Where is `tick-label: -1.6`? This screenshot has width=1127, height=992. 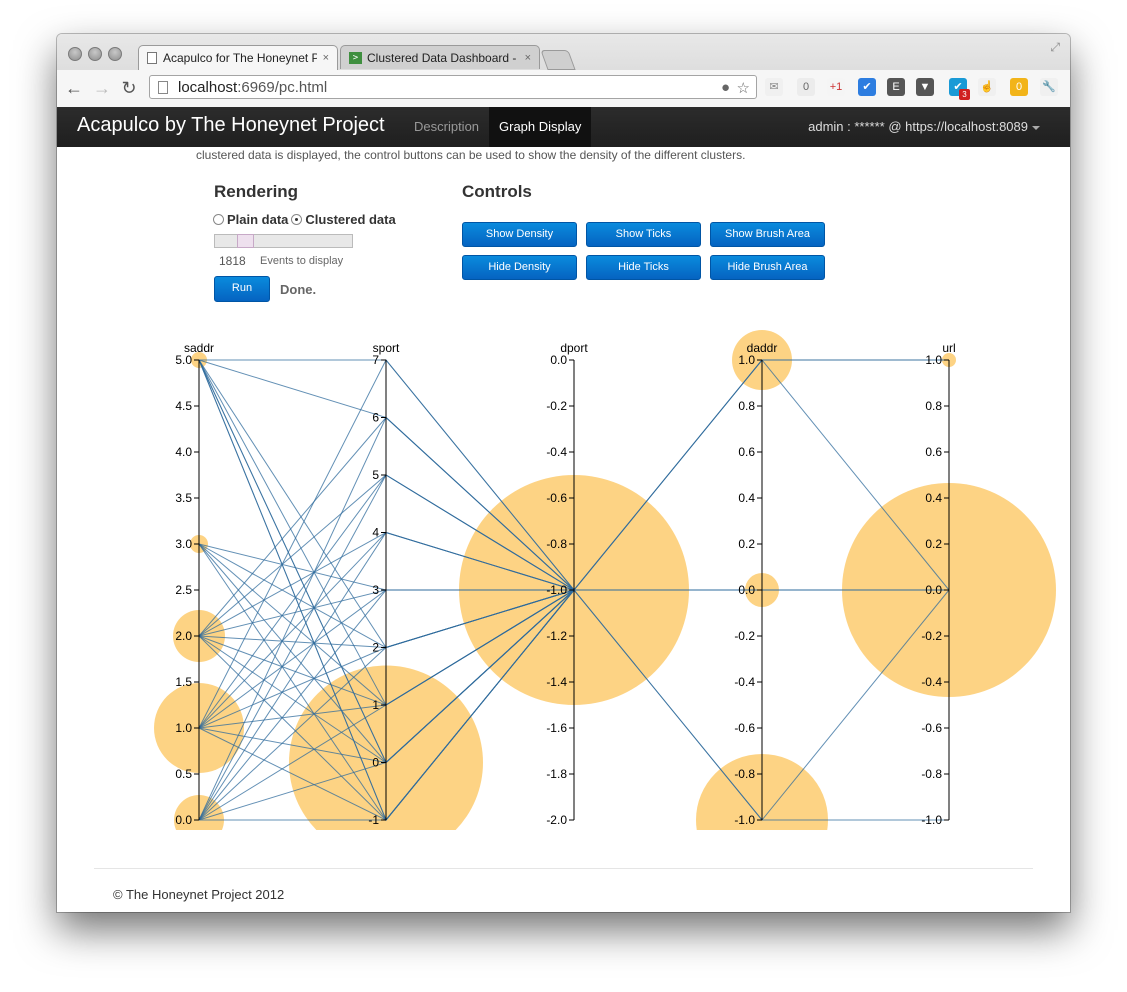 tick-label: -1.6 is located at coordinates (556, 728).